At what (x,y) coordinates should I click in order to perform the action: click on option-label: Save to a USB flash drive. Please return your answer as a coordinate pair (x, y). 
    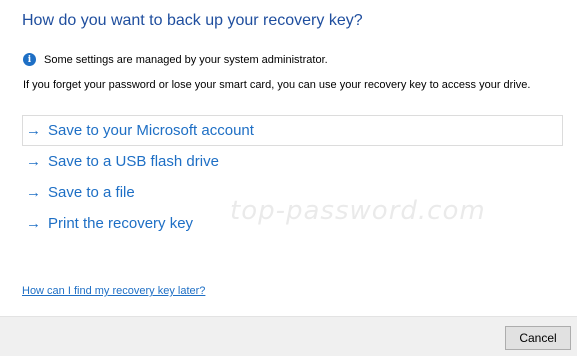
    Looking at the image, I should click on (133, 161).